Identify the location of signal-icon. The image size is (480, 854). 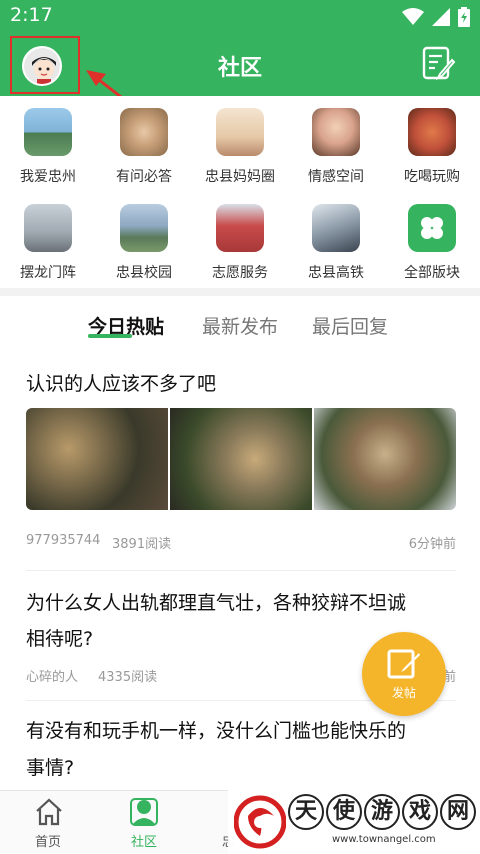
(441, 17).